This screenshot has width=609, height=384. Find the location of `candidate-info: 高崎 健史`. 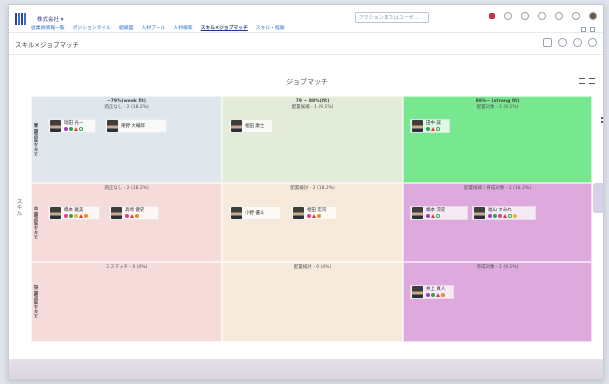

candidate-info: 高崎 健史 is located at coordinates (134, 213).